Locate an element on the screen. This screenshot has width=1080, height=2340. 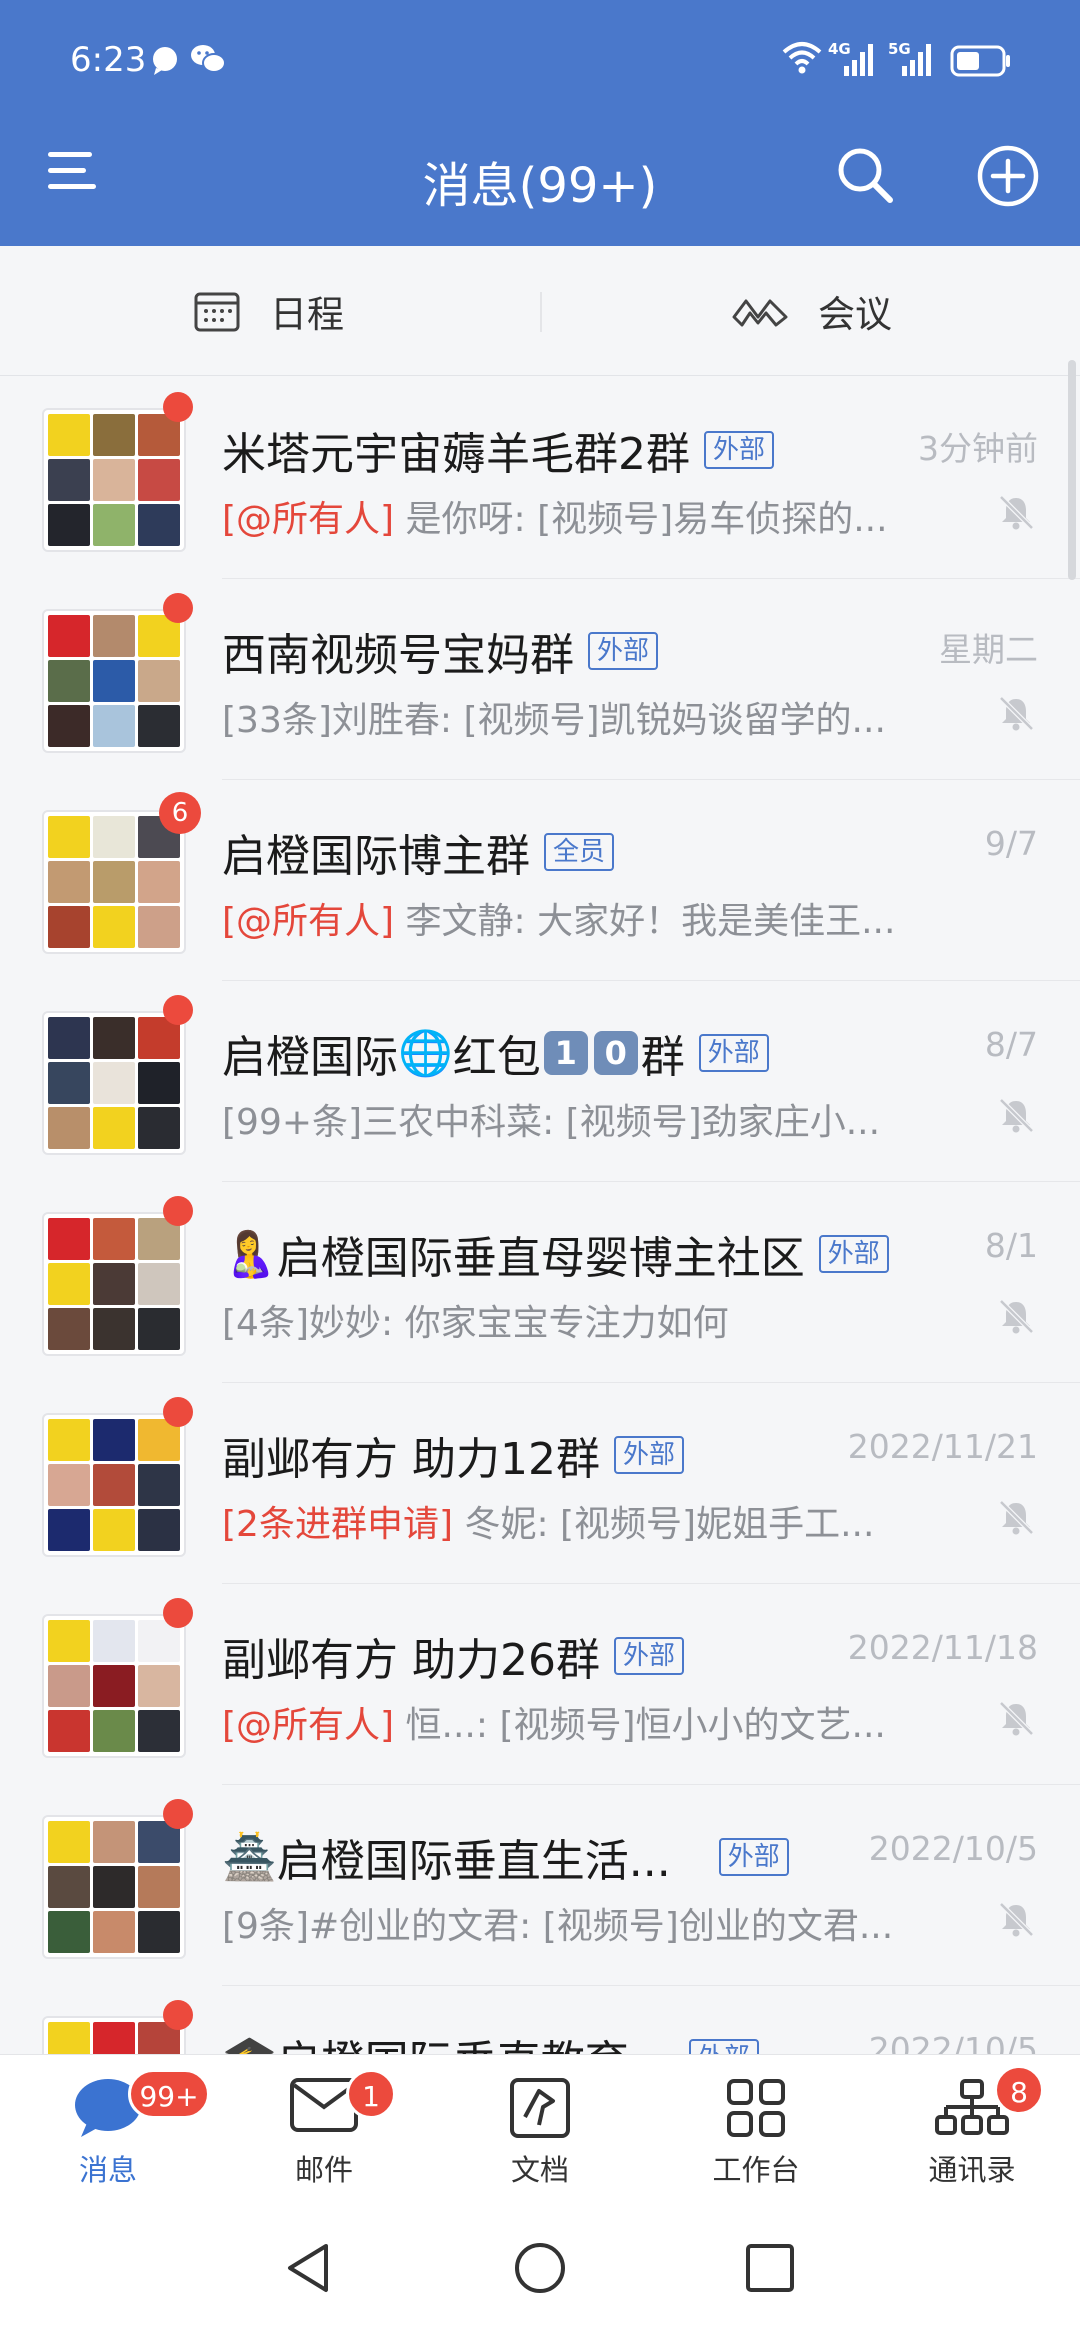
nav-docs: 文档 is located at coordinates (540, 2127).